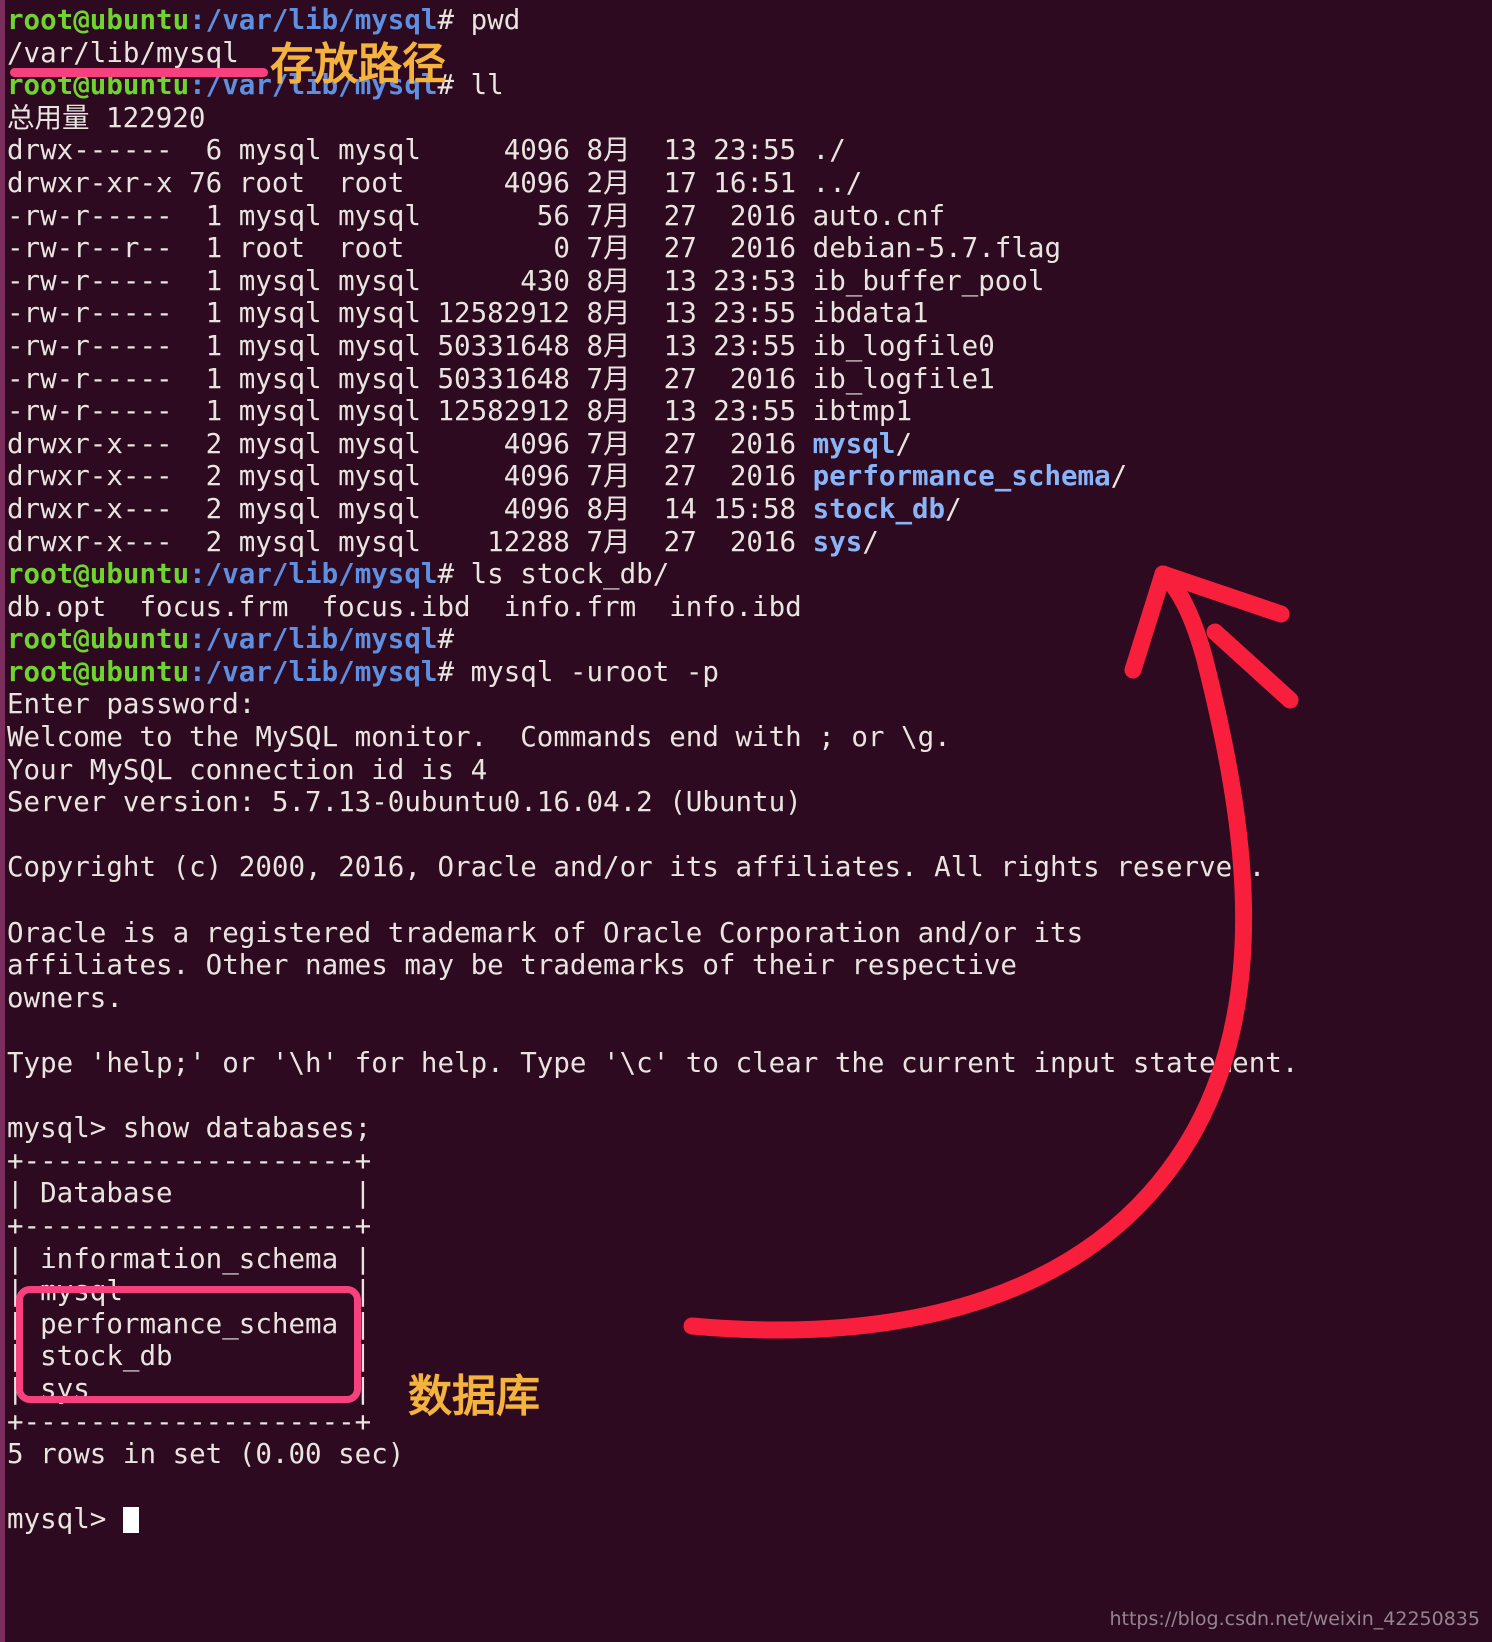  I want to click on file-name: ibtmp1, so click(862, 411).